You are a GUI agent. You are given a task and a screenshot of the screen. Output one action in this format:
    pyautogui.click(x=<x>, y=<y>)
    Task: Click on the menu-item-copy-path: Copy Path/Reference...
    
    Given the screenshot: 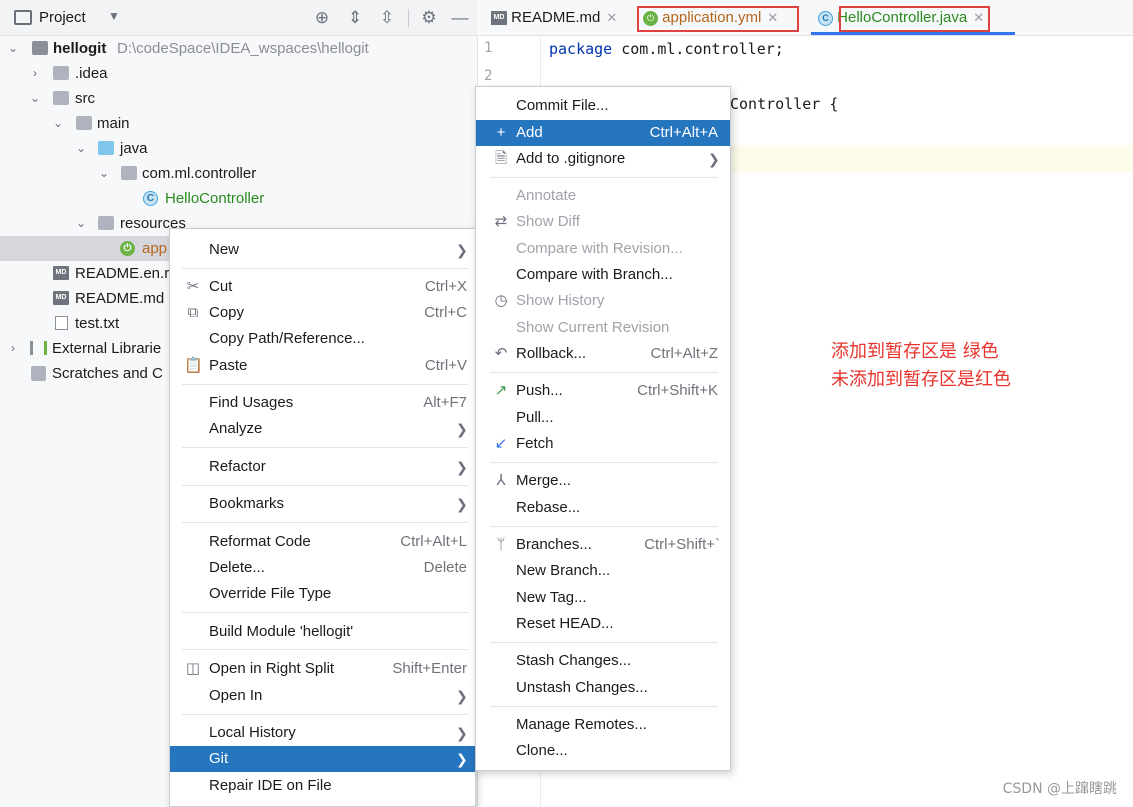 What is the action you would take?
    pyautogui.click(x=322, y=339)
    